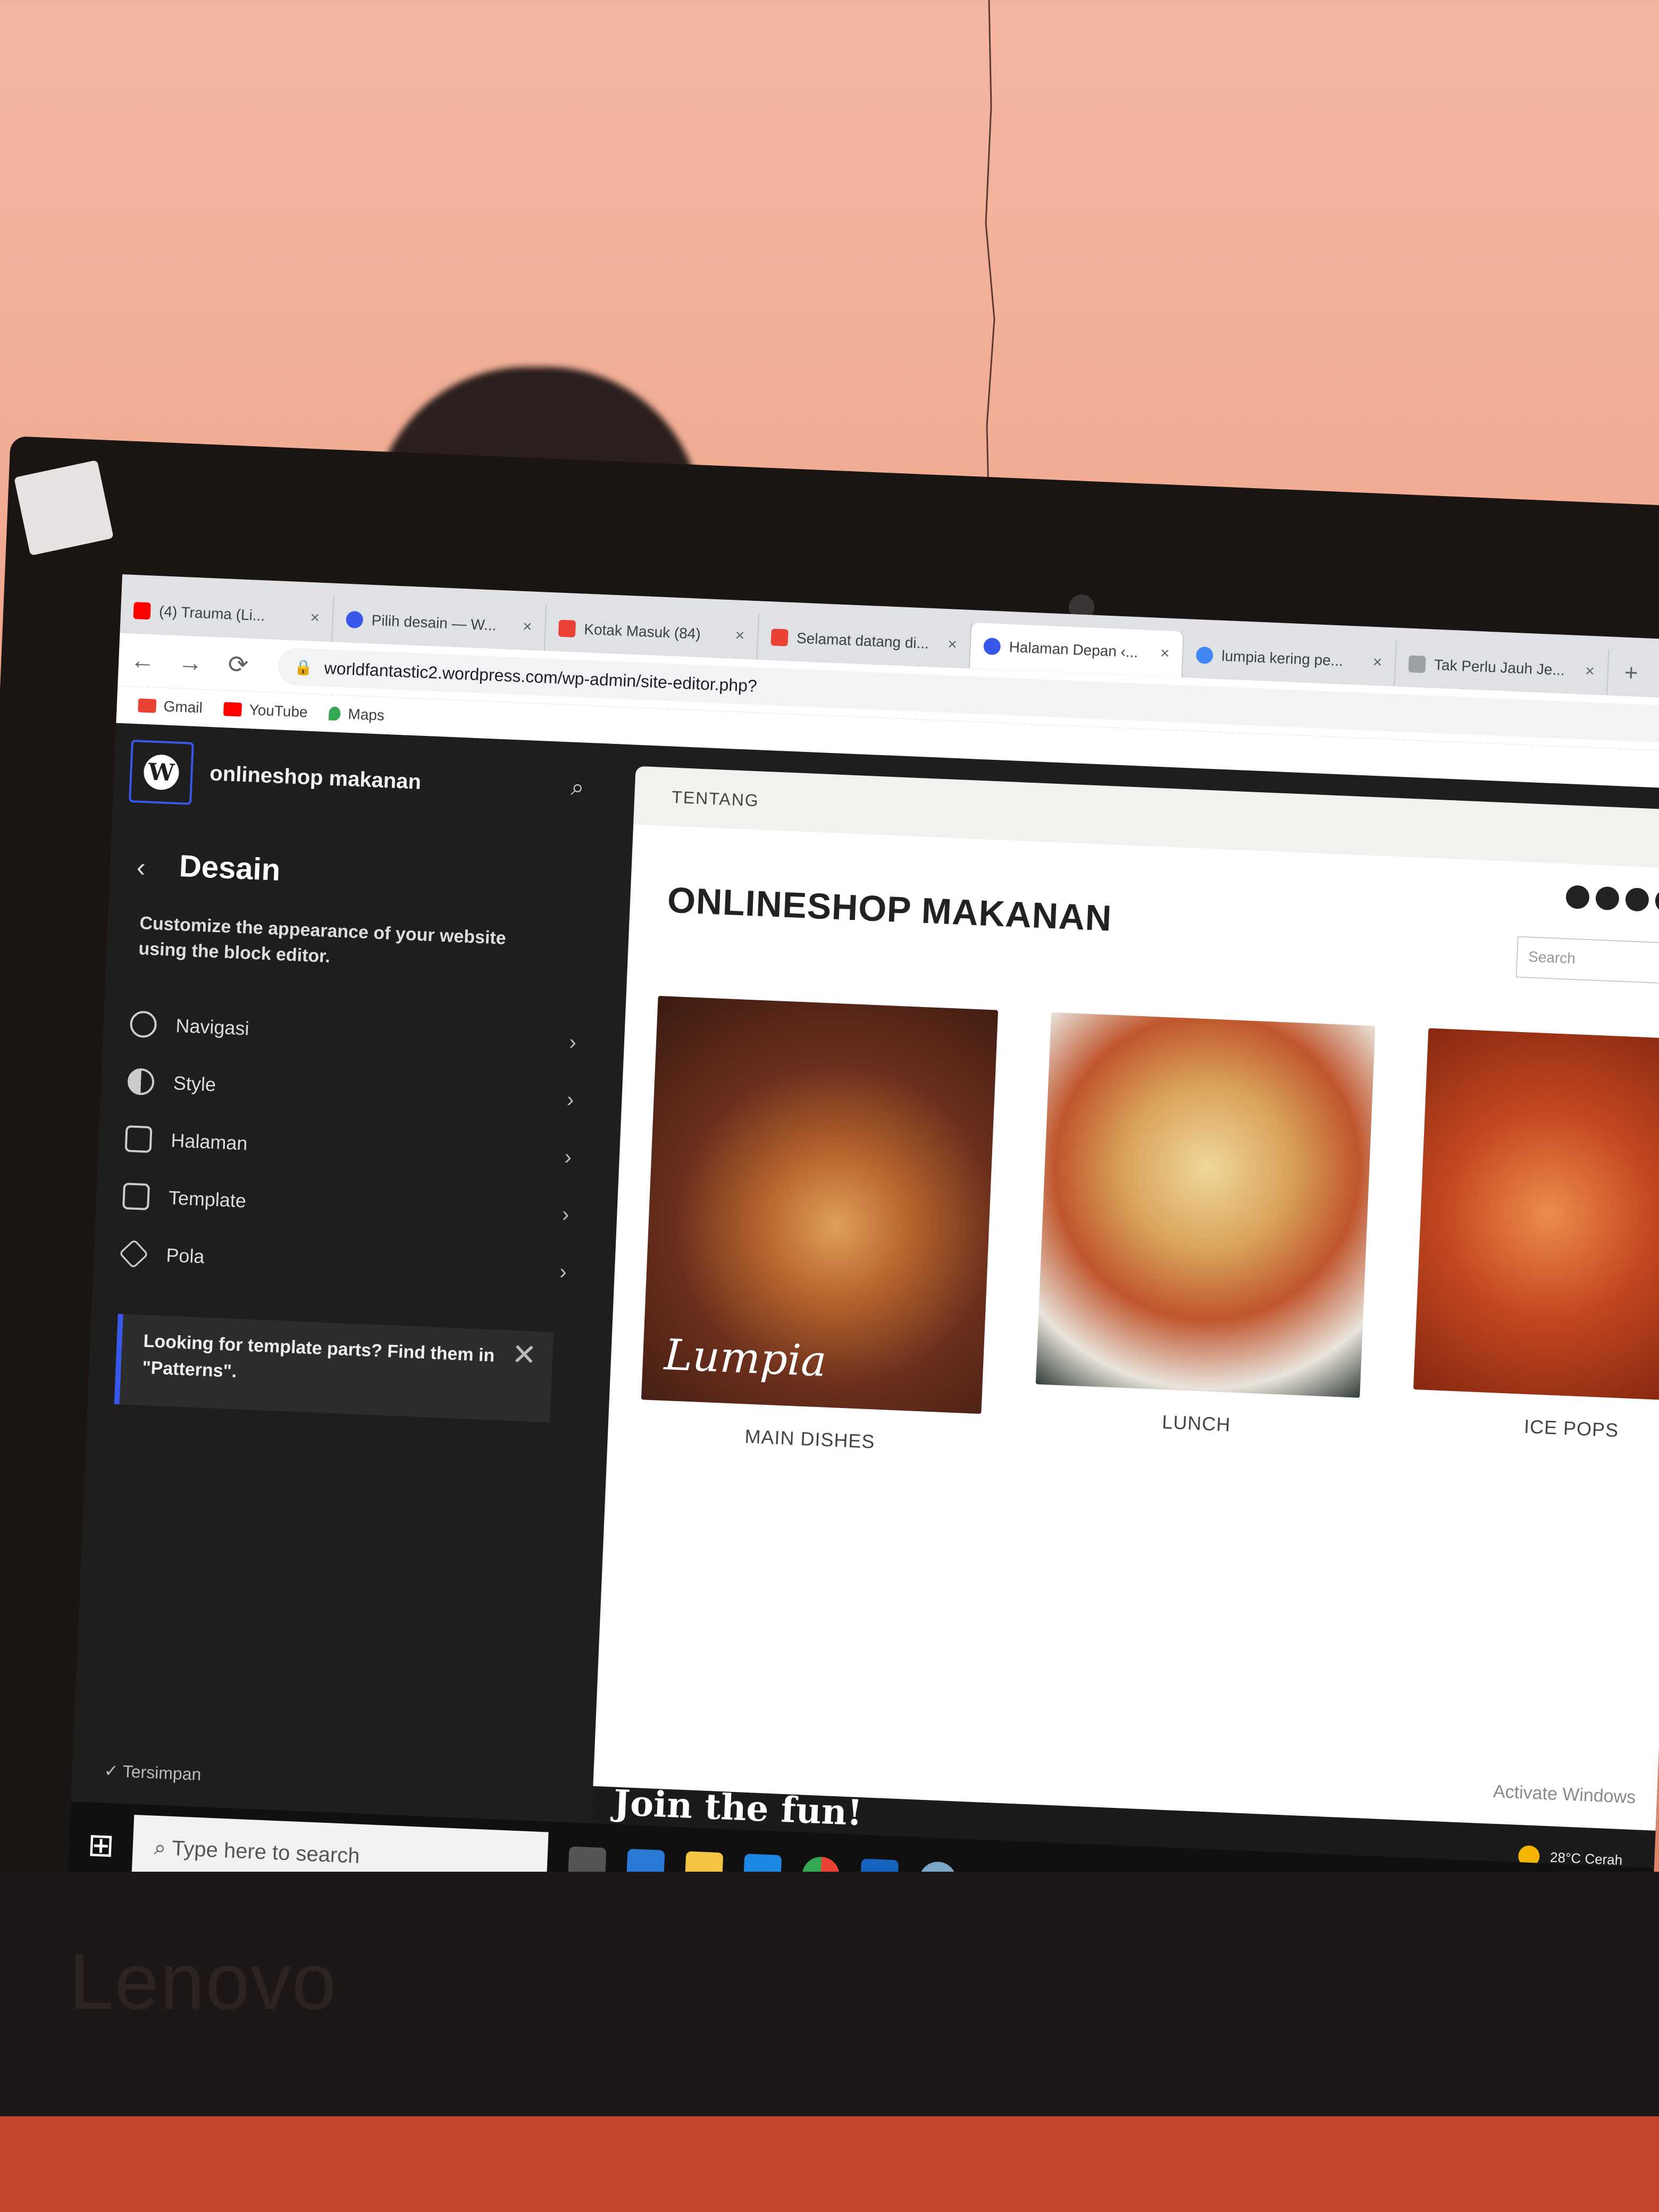 This screenshot has height=2212, width=1659. Describe the element at coordinates (524, 1354) in the screenshot. I see `close-icon: ✕` at that location.